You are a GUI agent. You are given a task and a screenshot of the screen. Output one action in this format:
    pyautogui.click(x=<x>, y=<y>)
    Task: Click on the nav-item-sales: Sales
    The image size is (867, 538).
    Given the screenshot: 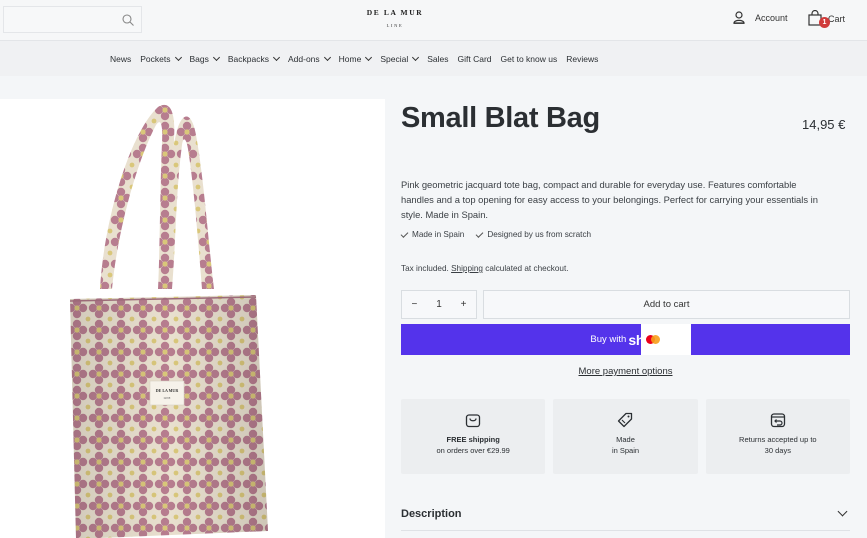 What is the action you would take?
    pyautogui.click(x=437, y=59)
    